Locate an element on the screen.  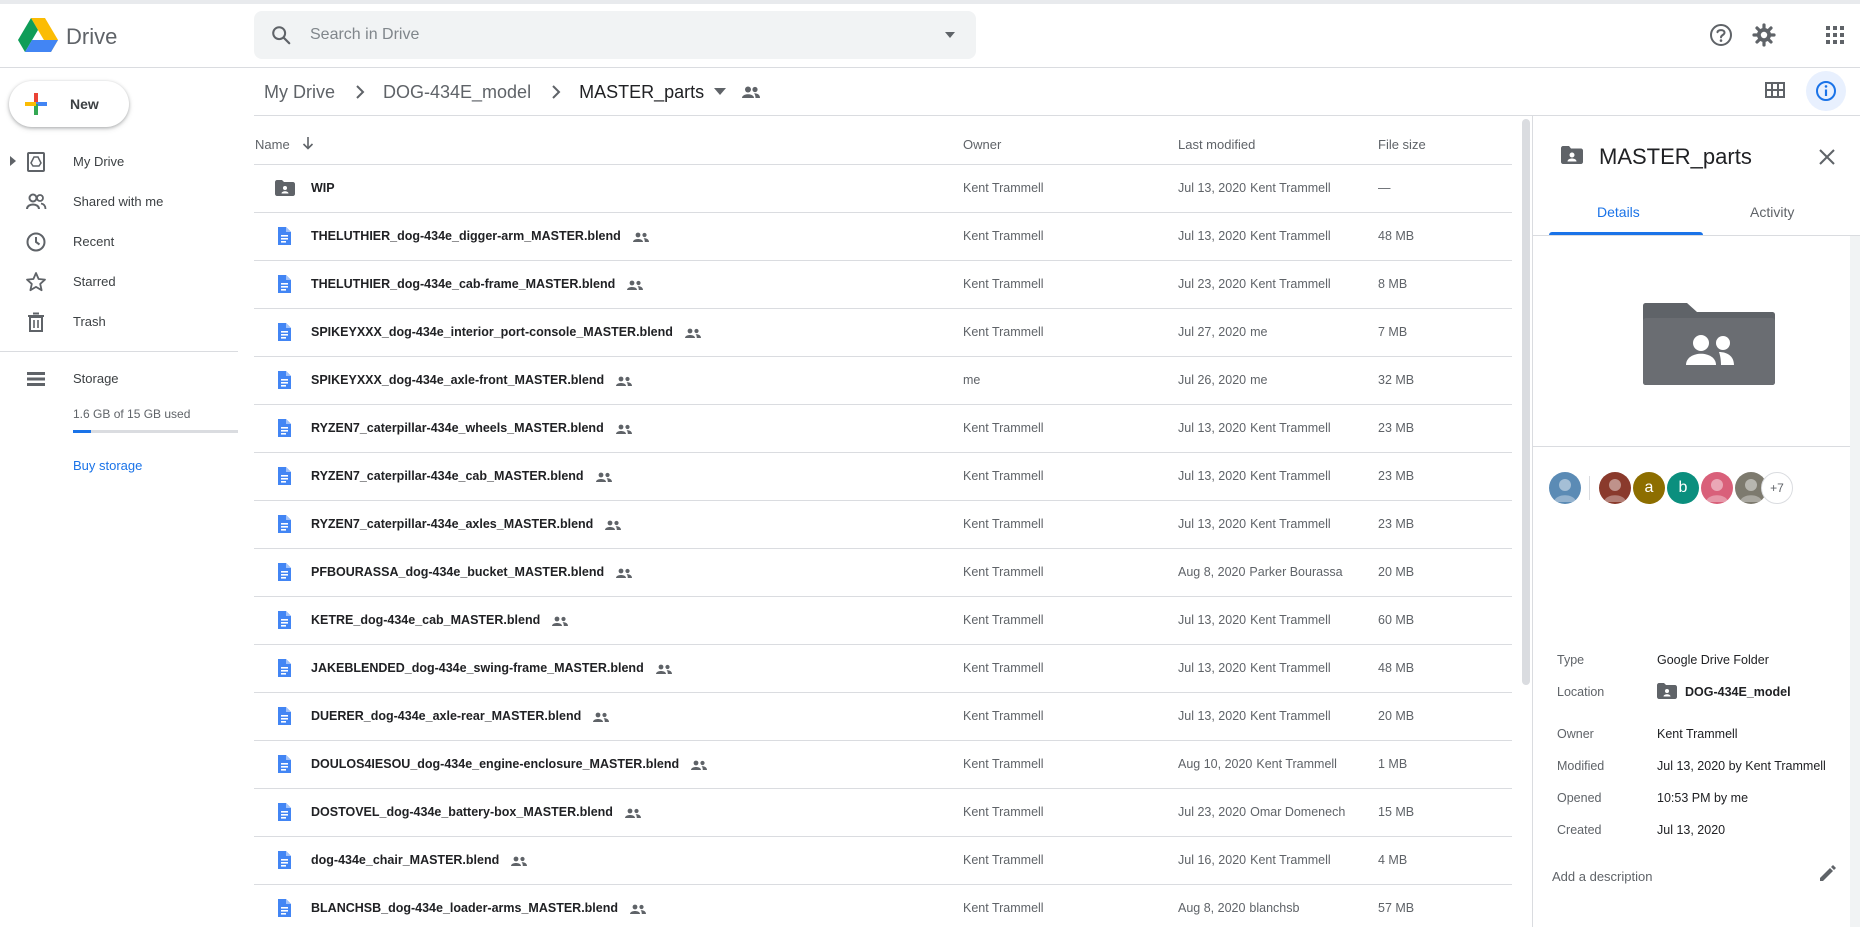
file-name-text: WIP is located at coordinates (323, 188).